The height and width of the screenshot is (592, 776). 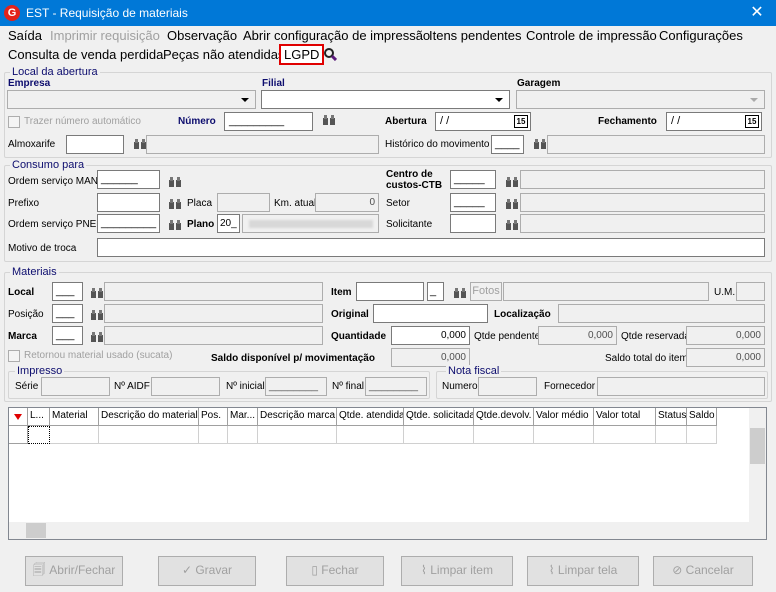 What do you see at coordinates (457, 571) in the screenshot?
I see `limpar-item-button: ⌇ Limpar item` at bounding box center [457, 571].